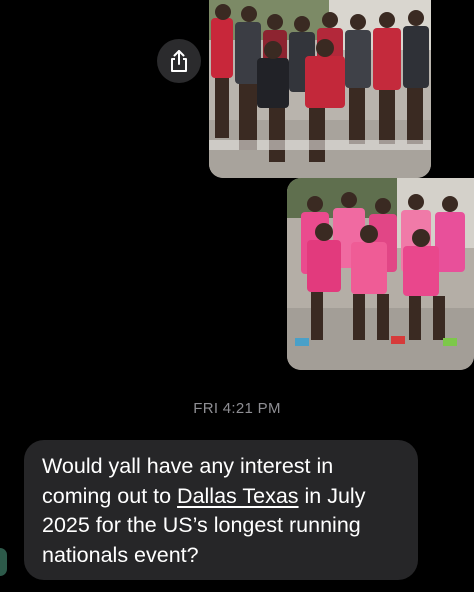 The width and height of the screenshot is (474, 592). I want to click on share-button, so click(179, 61).